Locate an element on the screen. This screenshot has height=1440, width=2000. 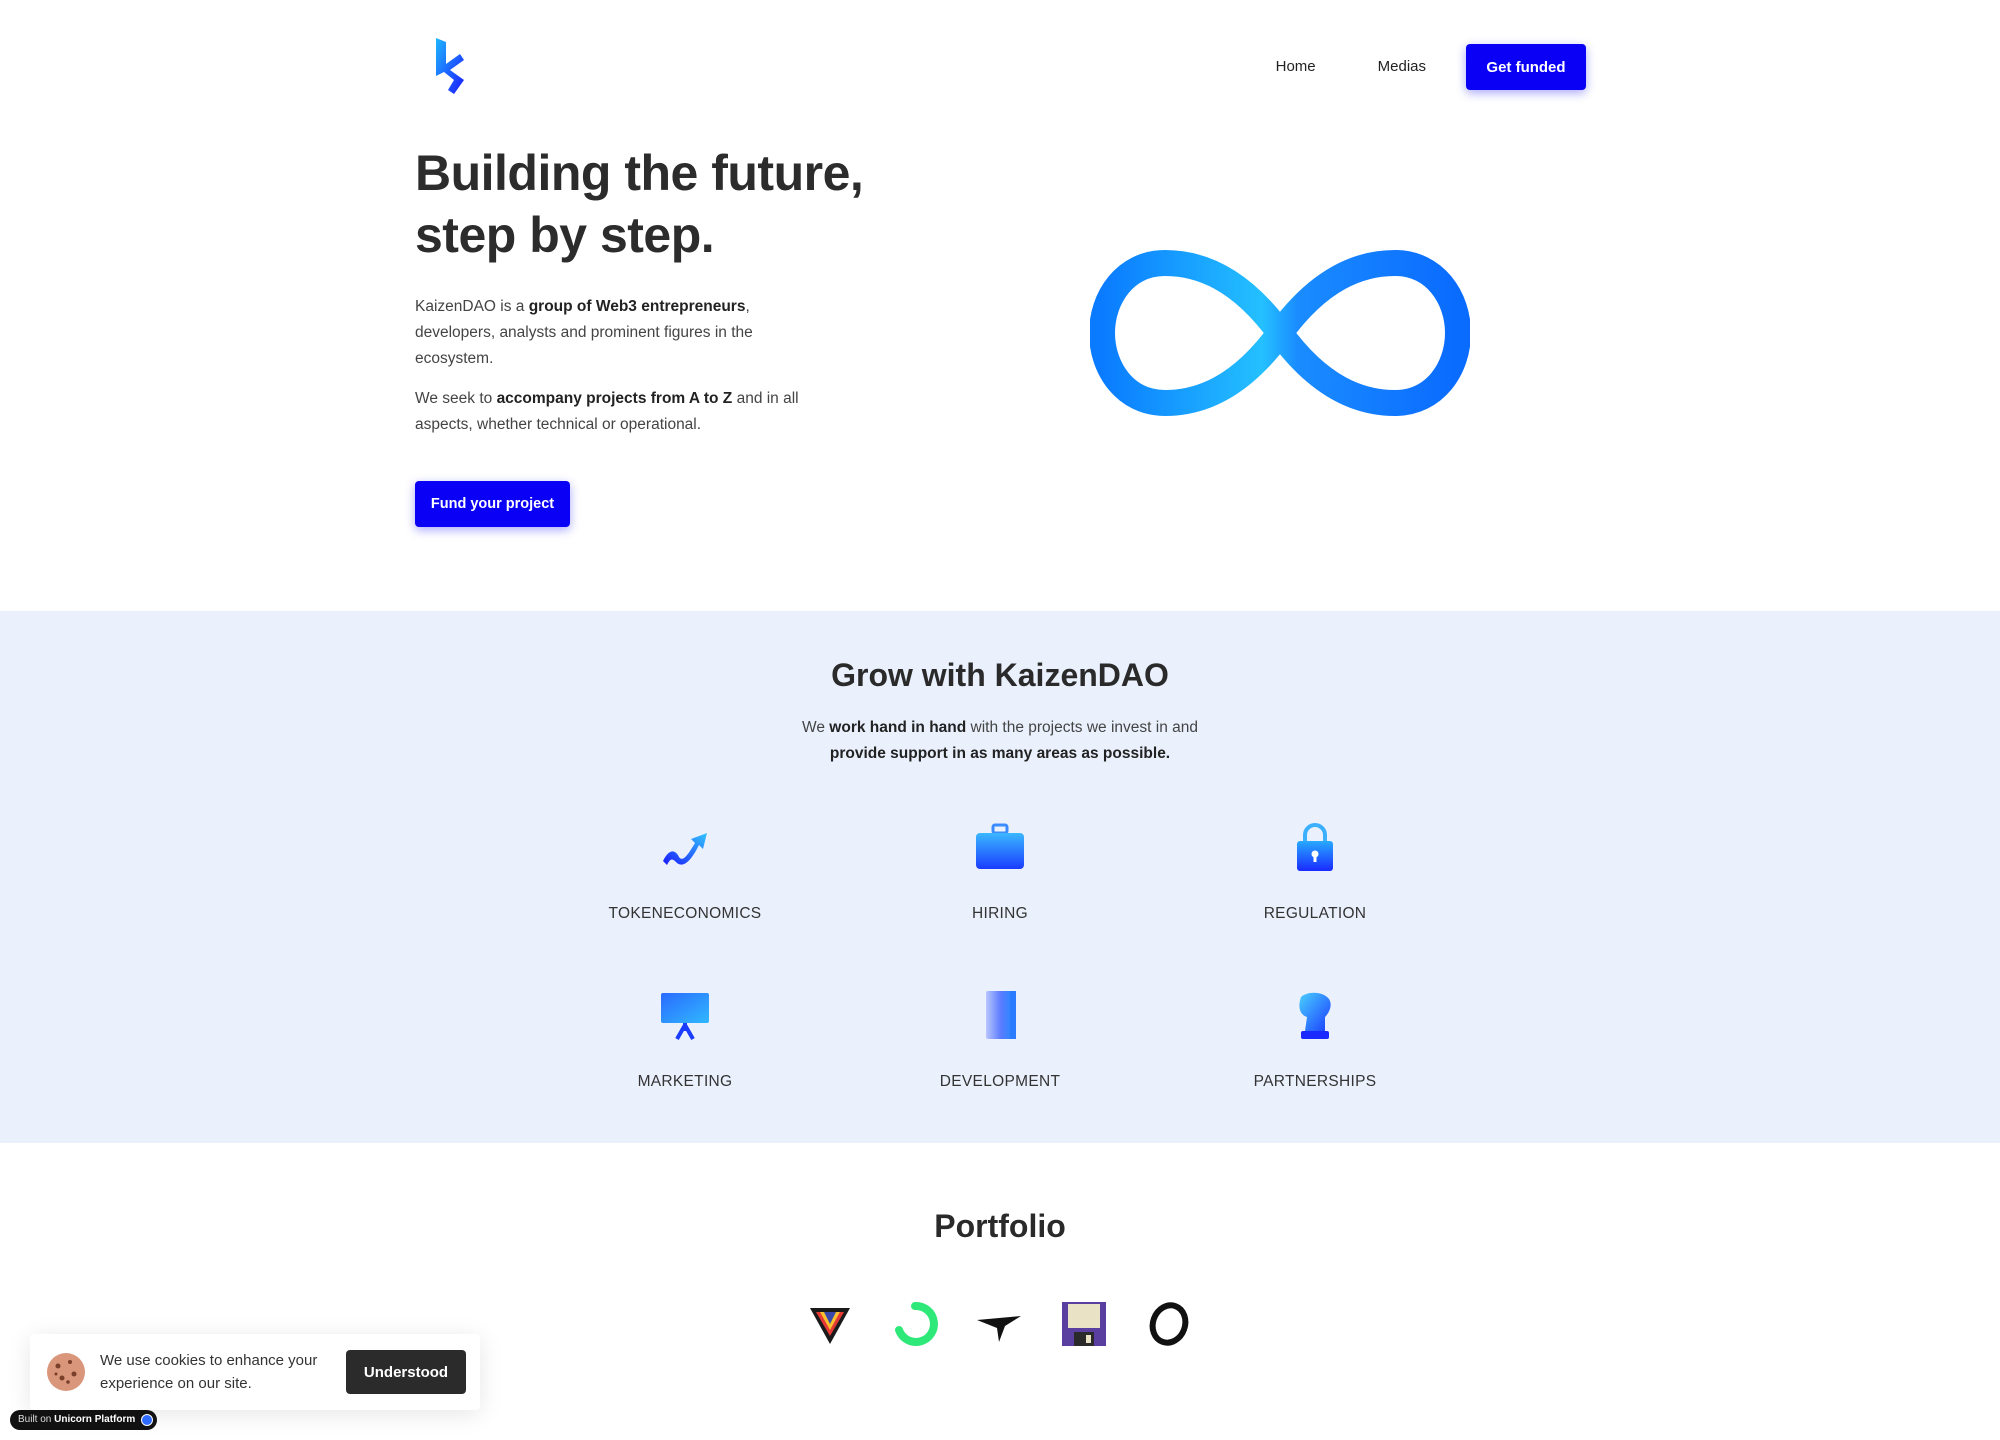
feature-label: TOKENECONOMICS is located at coordinates (685, 913).